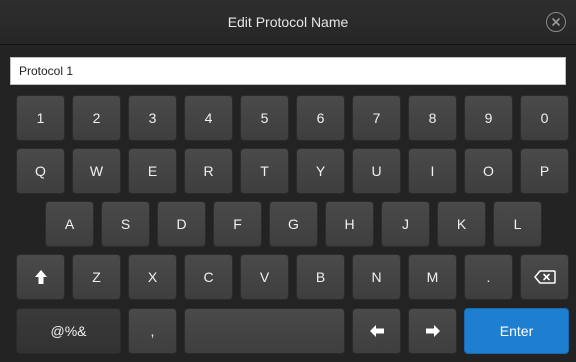 Image resolution: width=576 pixels, height=362 pixels. I want to click on key-i: I, so click(432, 171).